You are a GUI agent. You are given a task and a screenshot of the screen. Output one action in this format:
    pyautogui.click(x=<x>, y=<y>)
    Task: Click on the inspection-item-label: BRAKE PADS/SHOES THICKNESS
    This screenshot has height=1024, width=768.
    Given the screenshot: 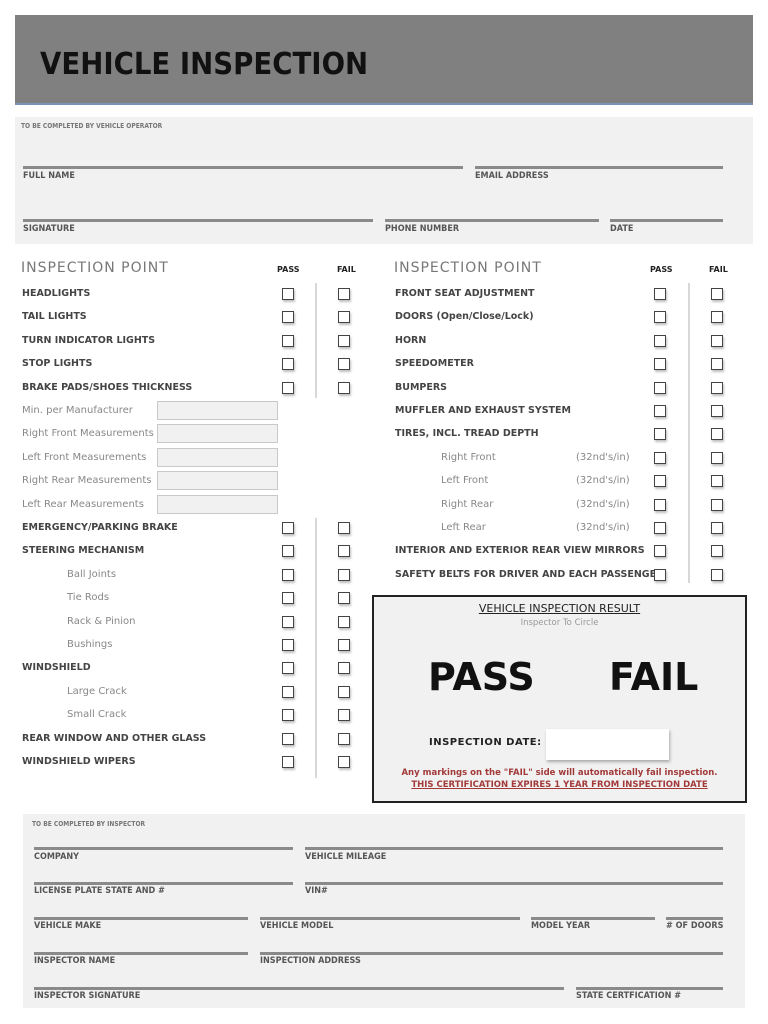 What is the action you would take?
    pyautogui.click(x=107, y=387)
    